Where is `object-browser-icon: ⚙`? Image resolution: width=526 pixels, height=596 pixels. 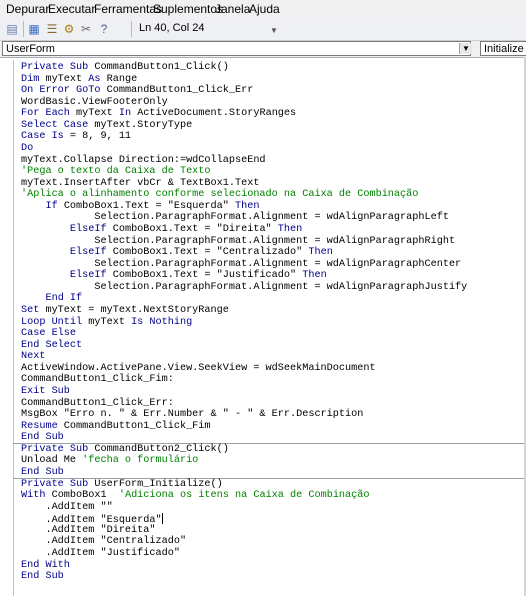
object-browser-icon: ⚙ is located at coordinates (69, 29).